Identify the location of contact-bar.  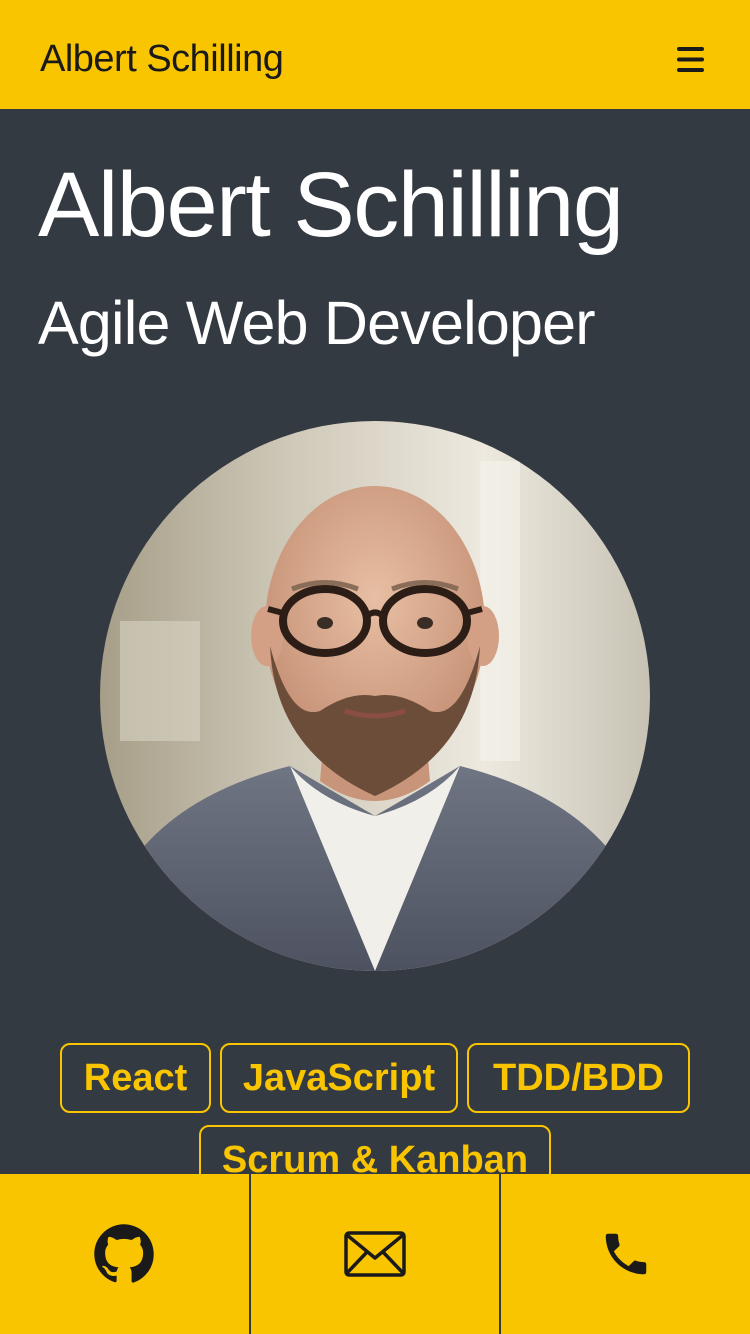
(375, 1254).